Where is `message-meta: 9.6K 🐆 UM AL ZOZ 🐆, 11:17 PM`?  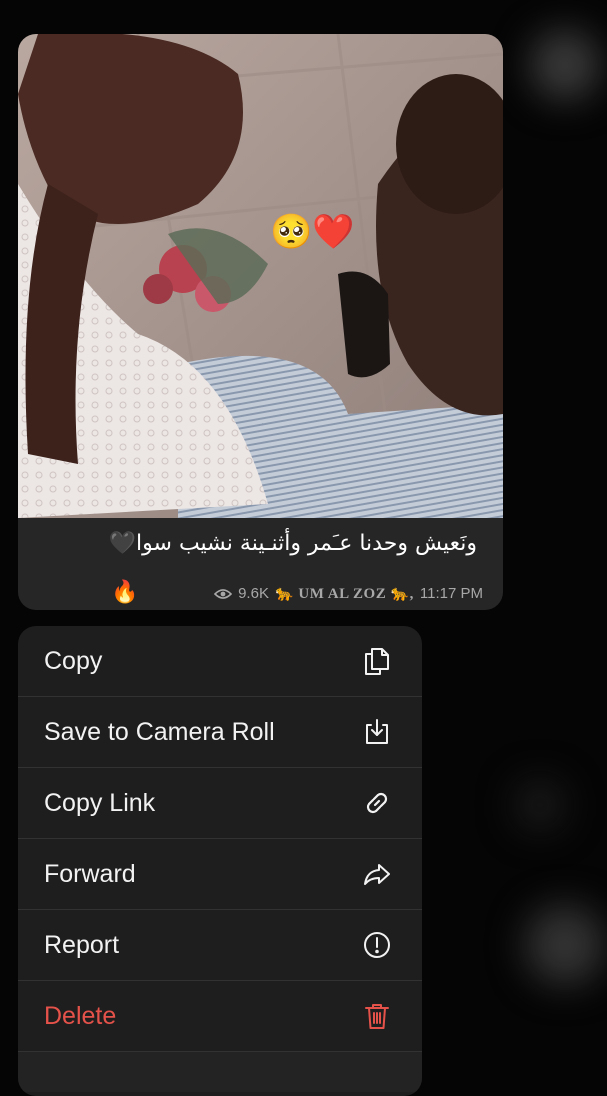 message-meta: 9.6K 🐆 UM AL ZOZ 🐆, 11:17 PM is located at coordinates (348, 593).